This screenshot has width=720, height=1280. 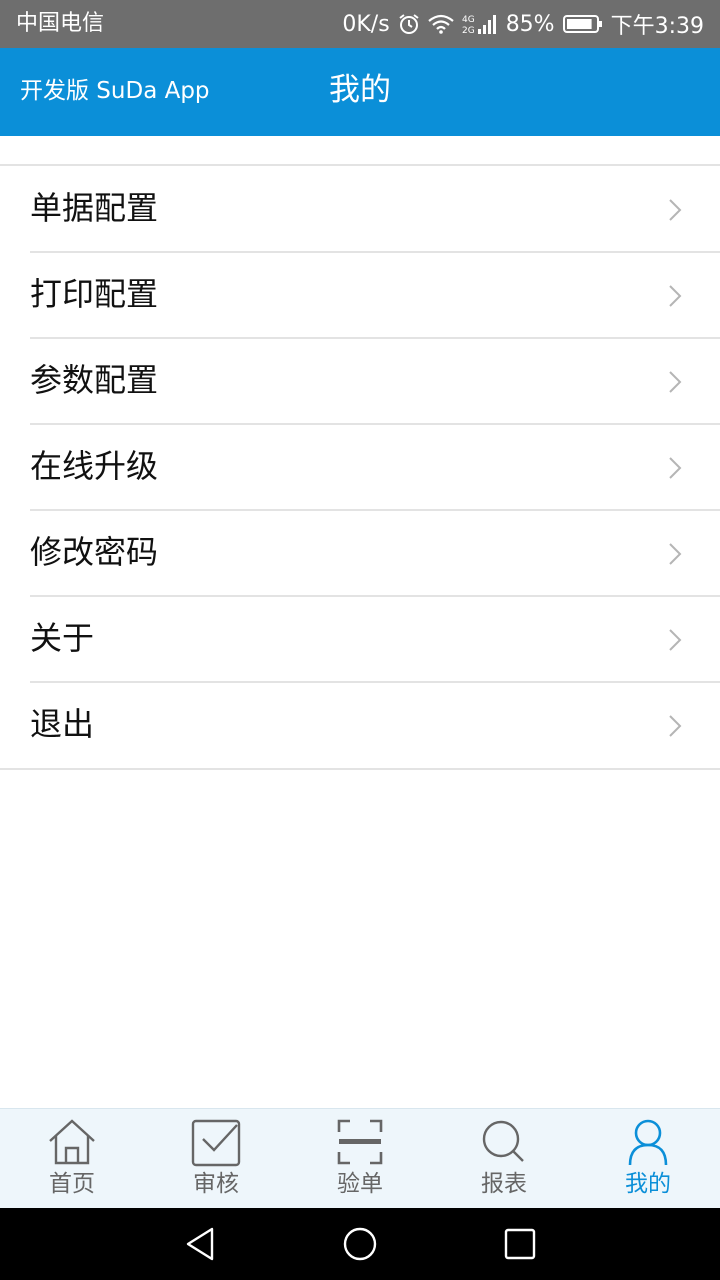 I want to click on menu-item-online-upgrade: 在线升级, so click(x=375, y=466).